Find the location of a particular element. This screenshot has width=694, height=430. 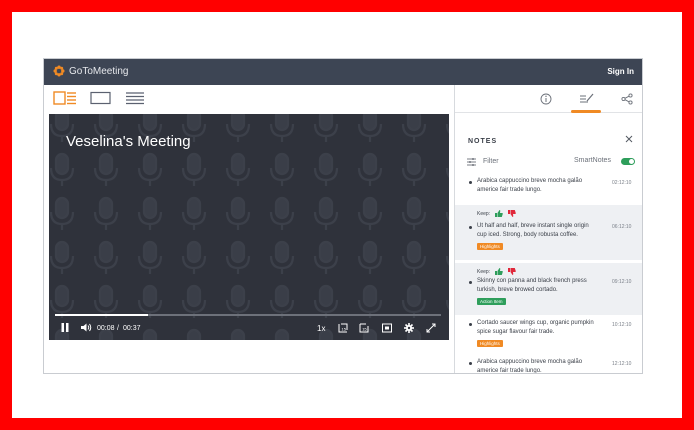

top-bar: GoToMeeting Sign In is located at coordinates (343, 72).